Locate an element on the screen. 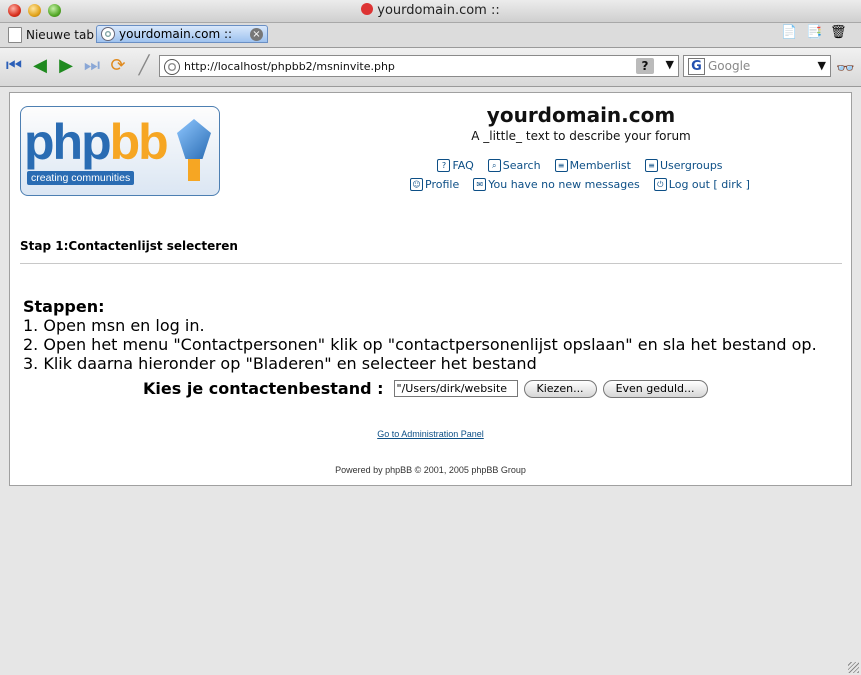 The height and width of the screenshot is (675, 861). search-bar: G Google ▼ is located at coordinates (757, 66).